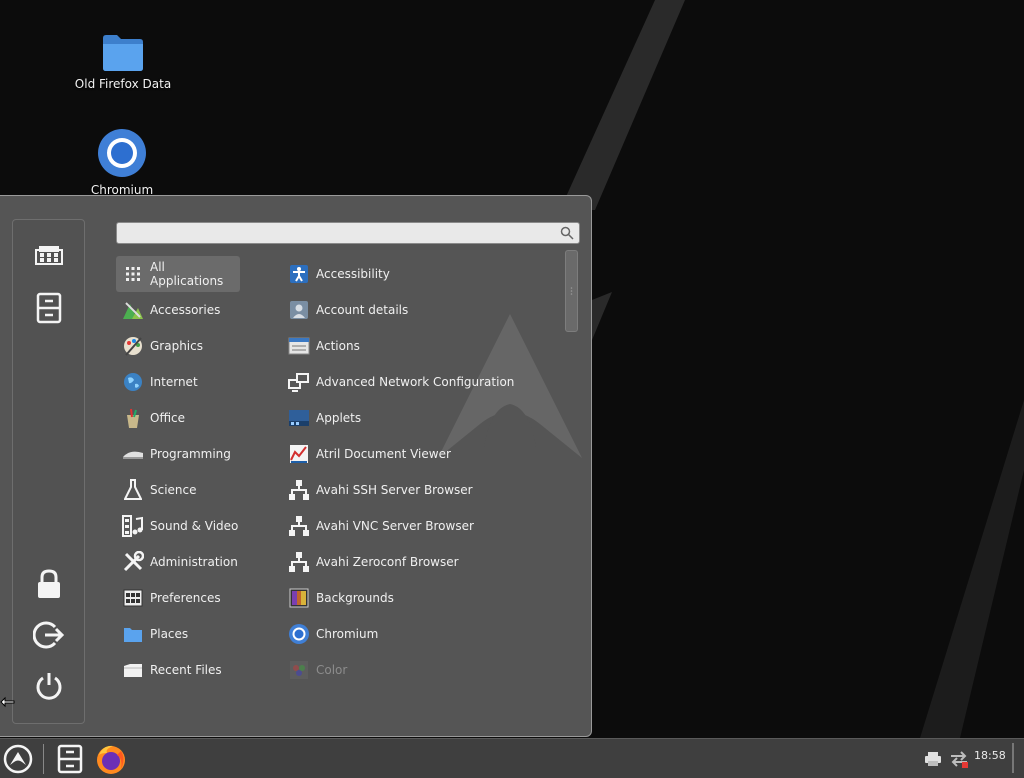  Describe the element at coordinates (339, 418) in the screenshot. I see `app-label: Applets` at that location.